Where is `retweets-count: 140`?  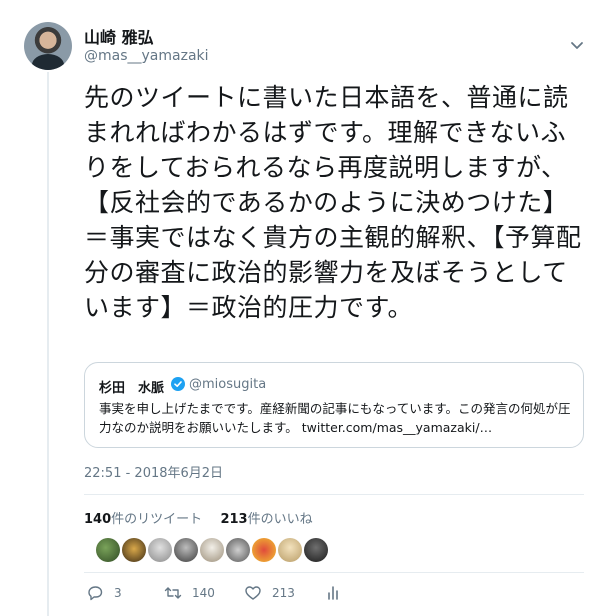
retweets-count: 140 is located at coordinates (98, 519).